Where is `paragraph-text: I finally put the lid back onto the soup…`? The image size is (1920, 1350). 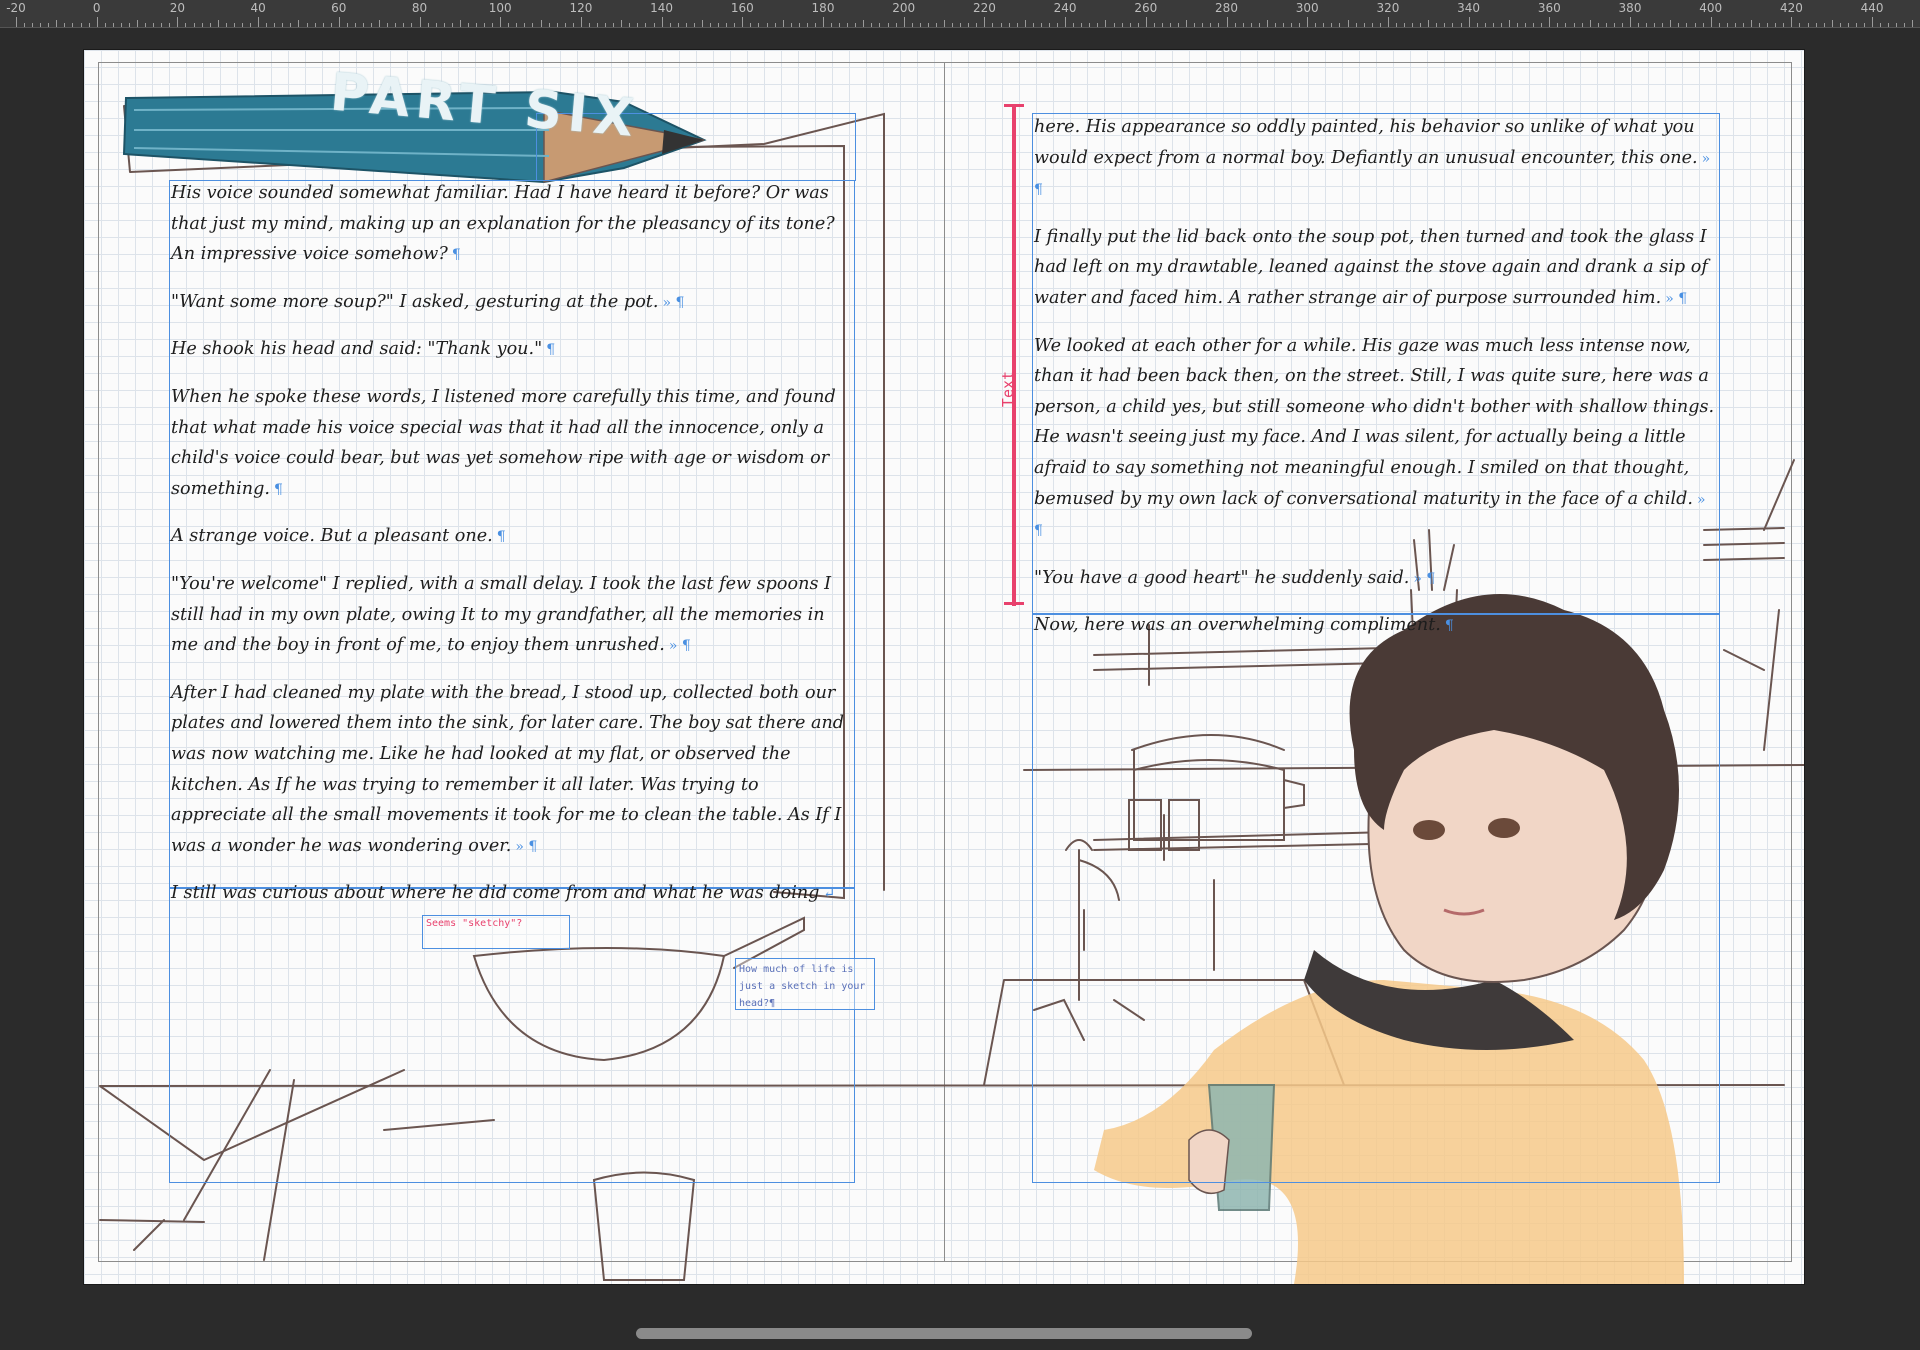
paragraph-text: I finally put the lid back onto the soup… is located at coordinates (1371, 267).